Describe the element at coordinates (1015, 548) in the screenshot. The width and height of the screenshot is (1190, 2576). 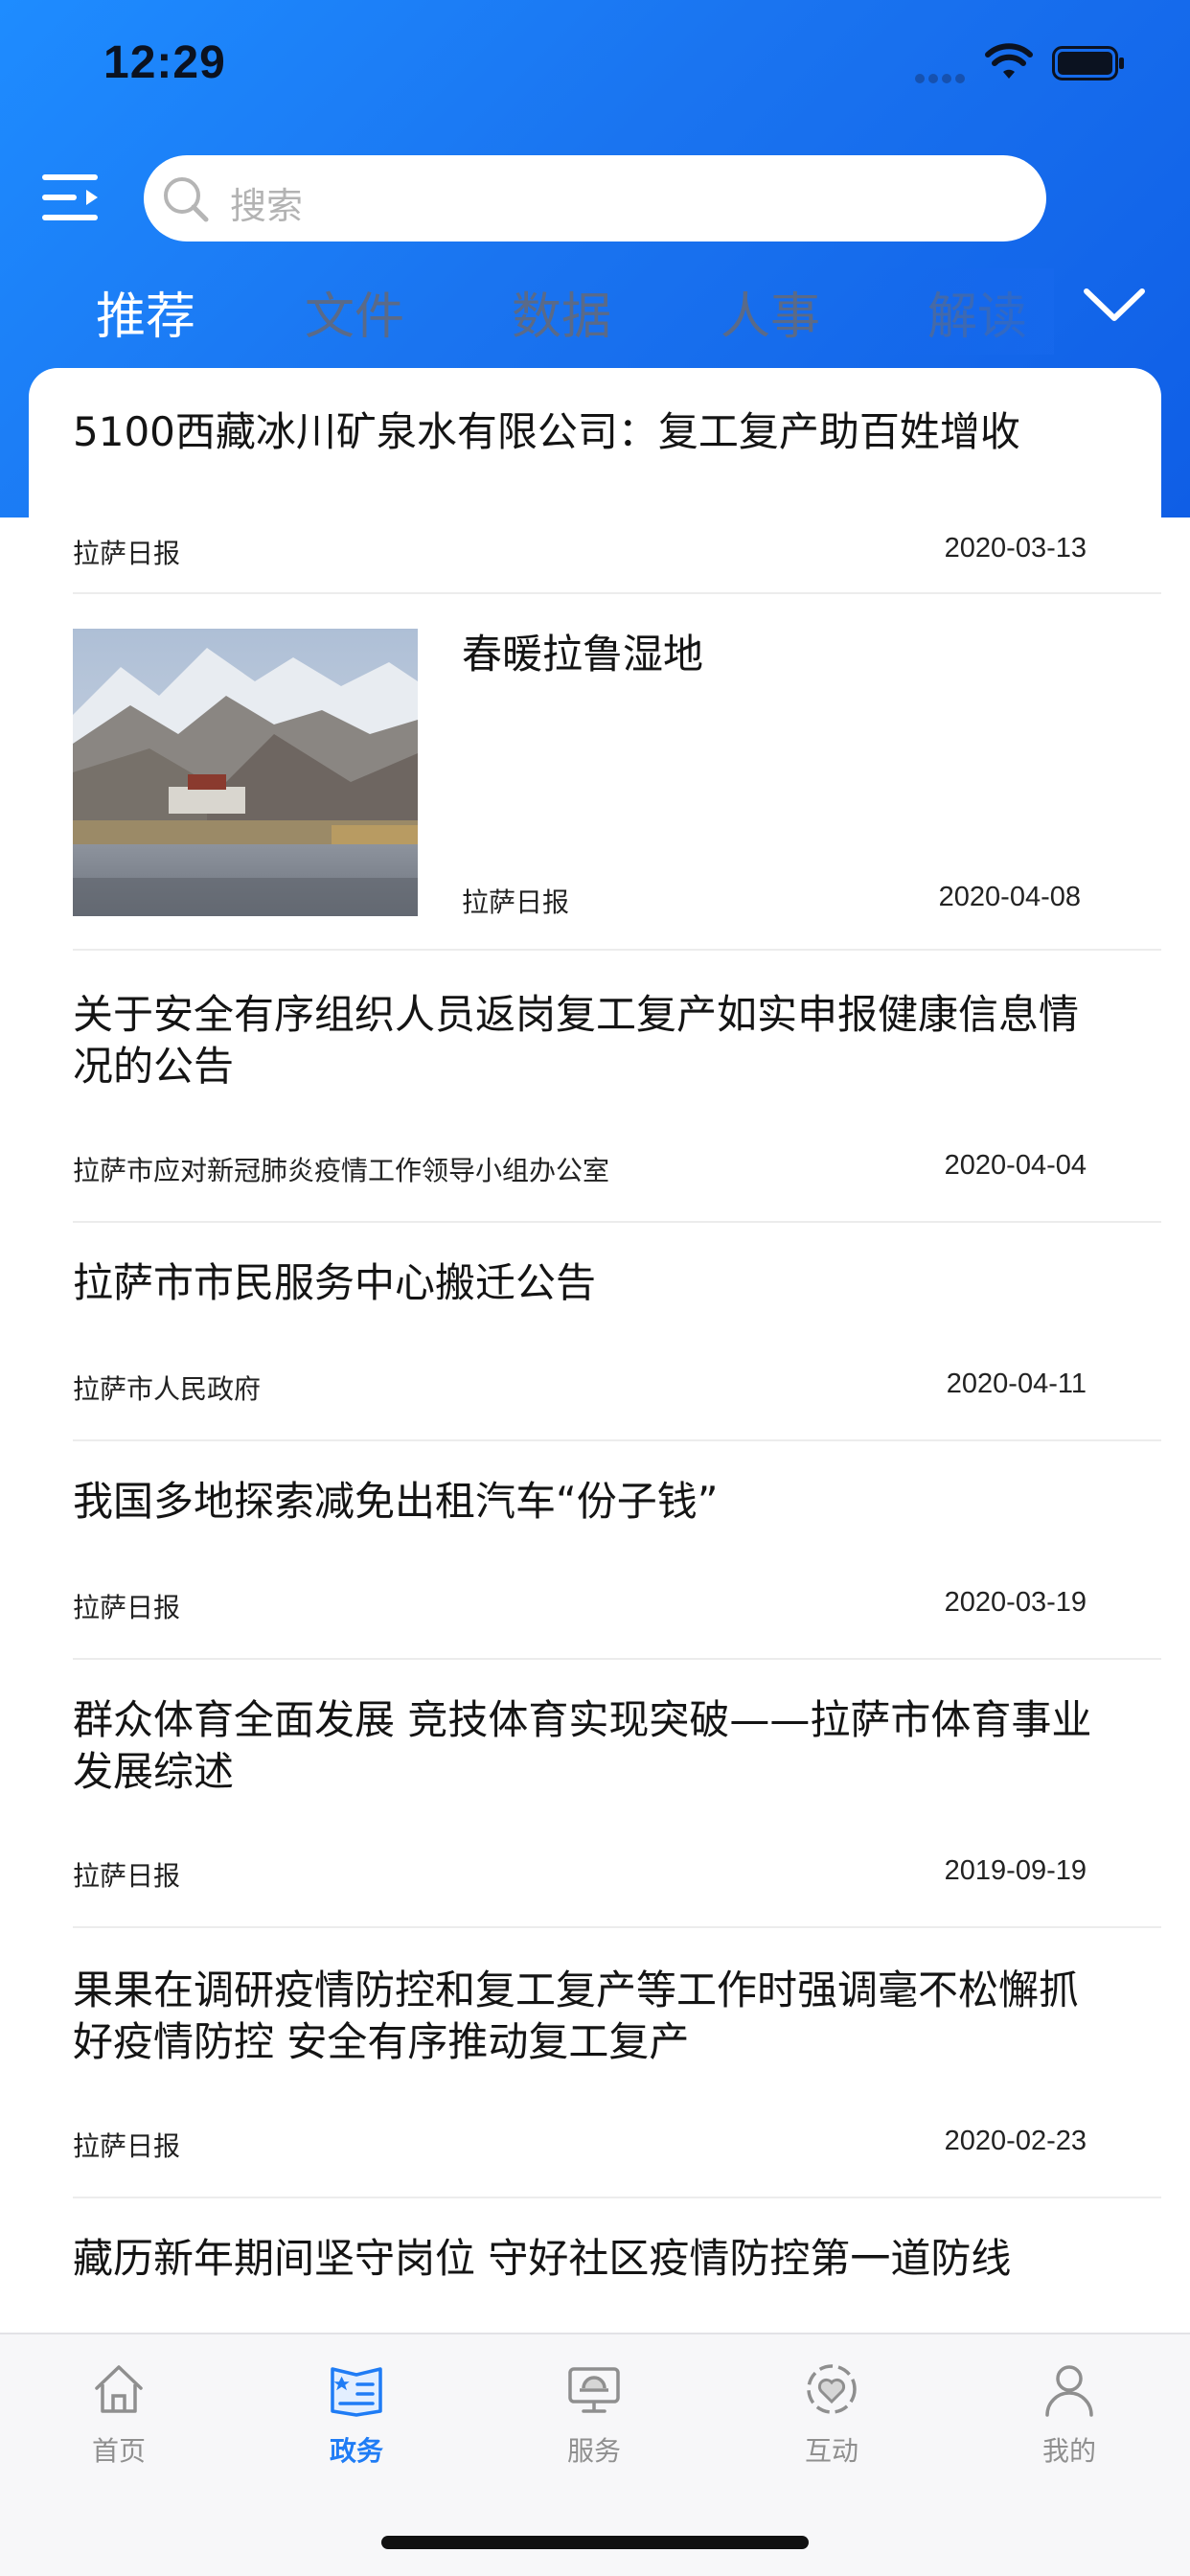
I see `news-date: 2020-03-13` at that location.